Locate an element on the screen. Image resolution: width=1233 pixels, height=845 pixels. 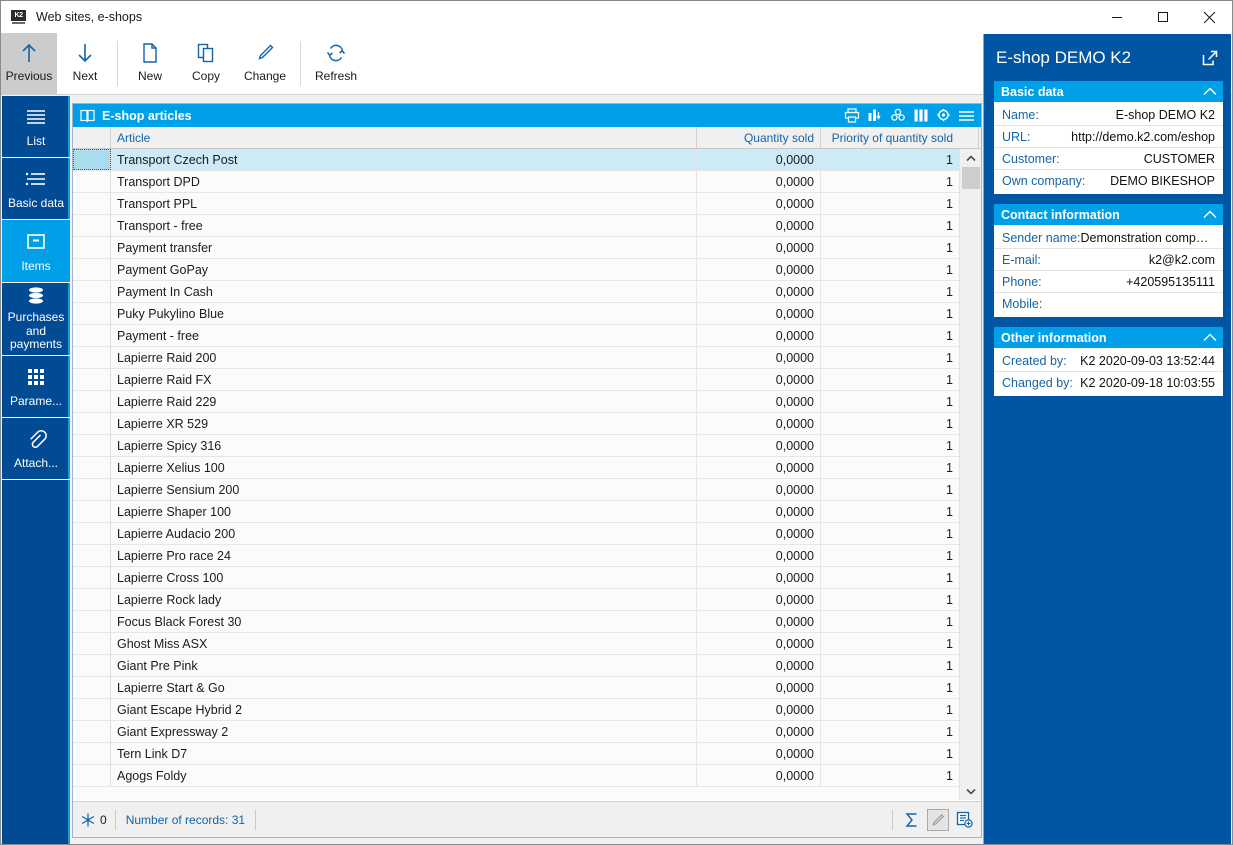
table-row: Giant Escape Hybrid 2 0,0000 1 is located at coordinates (516, 710).